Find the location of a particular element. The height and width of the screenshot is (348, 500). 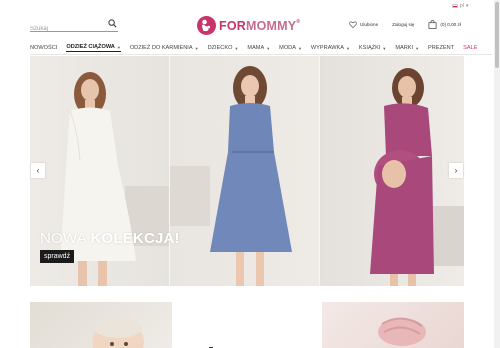

poland-flag-icon is located at coordinates (455, 6).